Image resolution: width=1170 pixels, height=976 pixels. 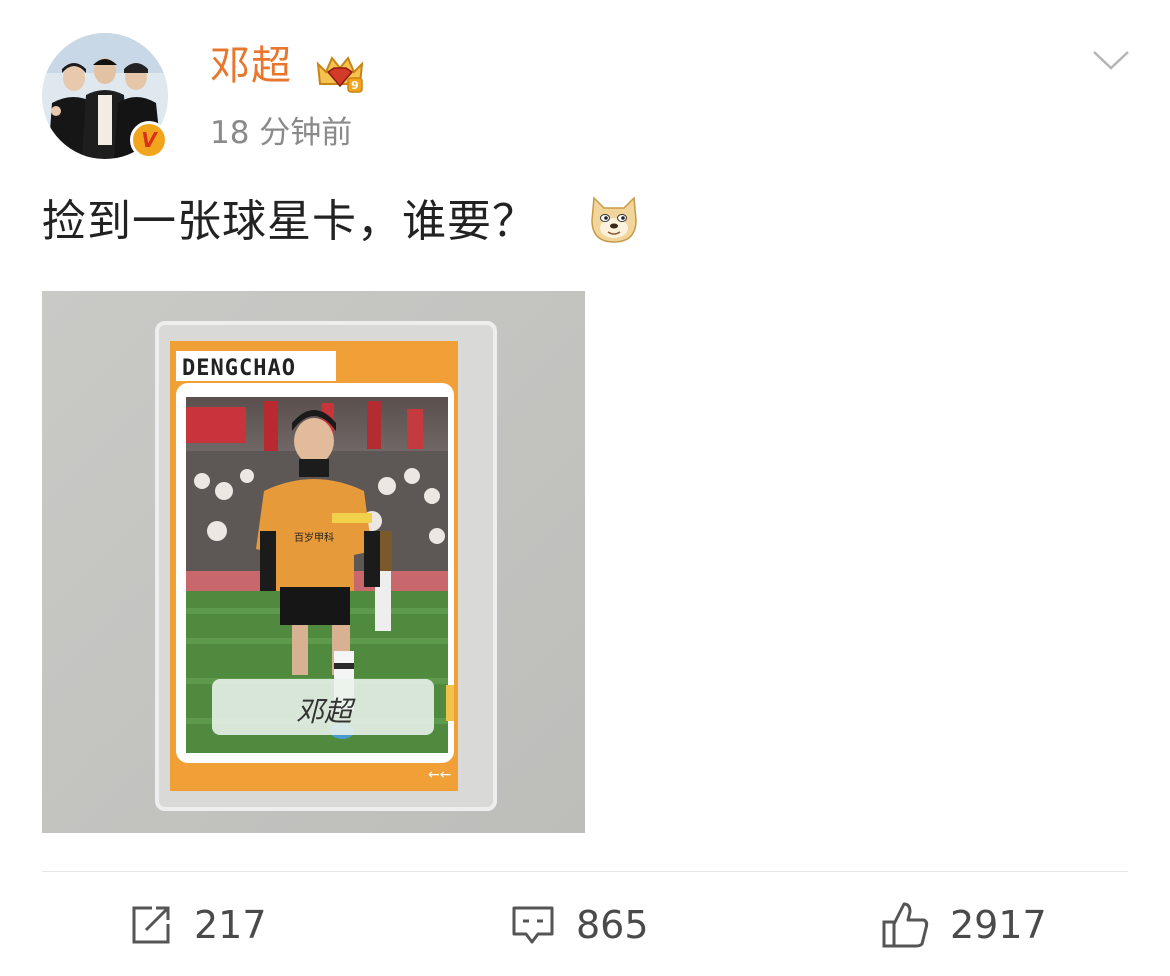 I want to click on verified-badge-icon: V, so click(x=149, y=140).